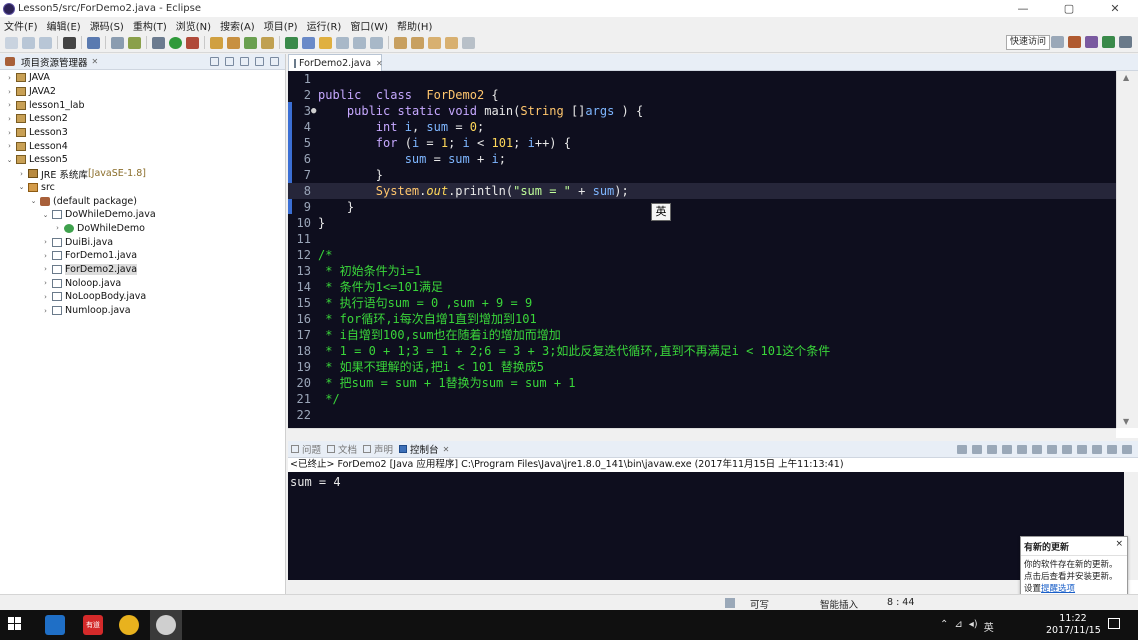  I want to click on editor-horizontal-scrollbar, so click(702, 433).